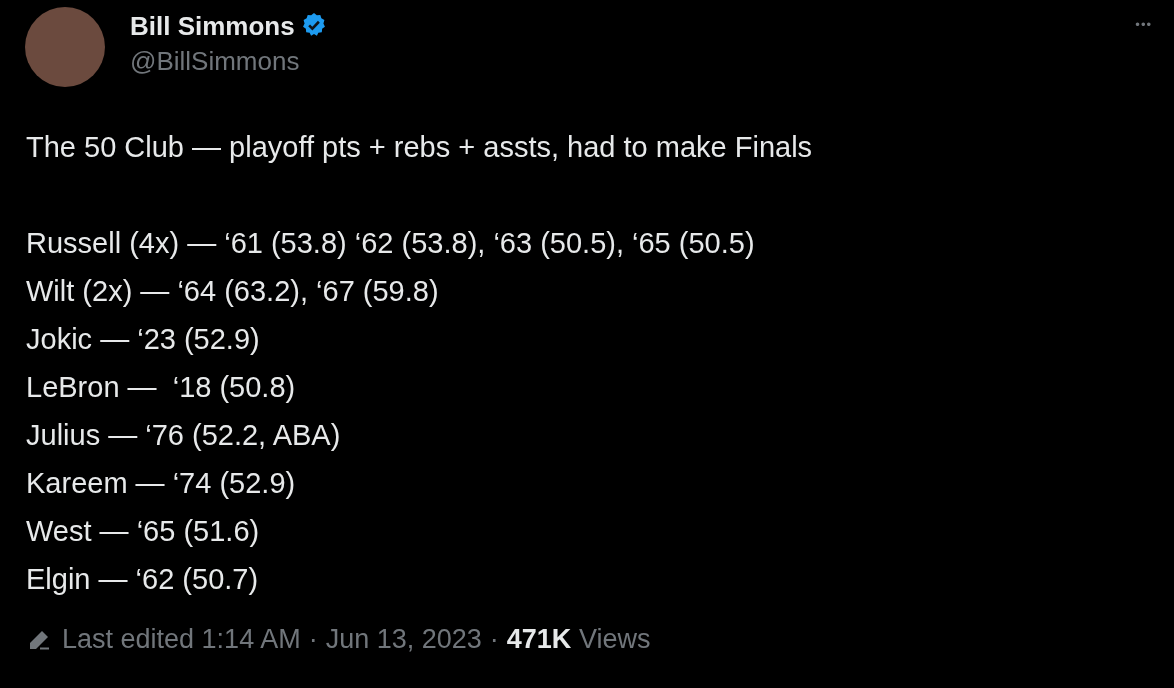 This screenshot has width=1174, height=688. I want to click on tweet-text-line: Elgin — ‘62 (50.7), so click(143, 579).